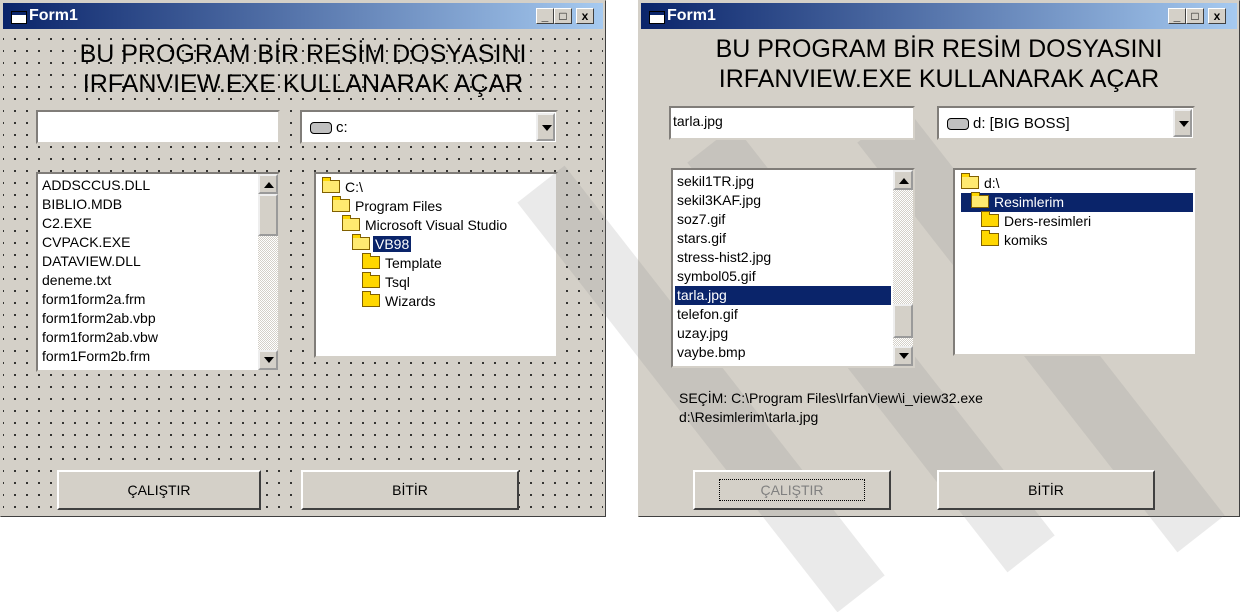 The width and height of the screenshot is (1240, 612). What do you see at coordinates (1075, 262) in the screenshot?
I see `folder-tree: d:\ Resimlerim Ders-resimleri komiks` at bounding box center [1075, 262].